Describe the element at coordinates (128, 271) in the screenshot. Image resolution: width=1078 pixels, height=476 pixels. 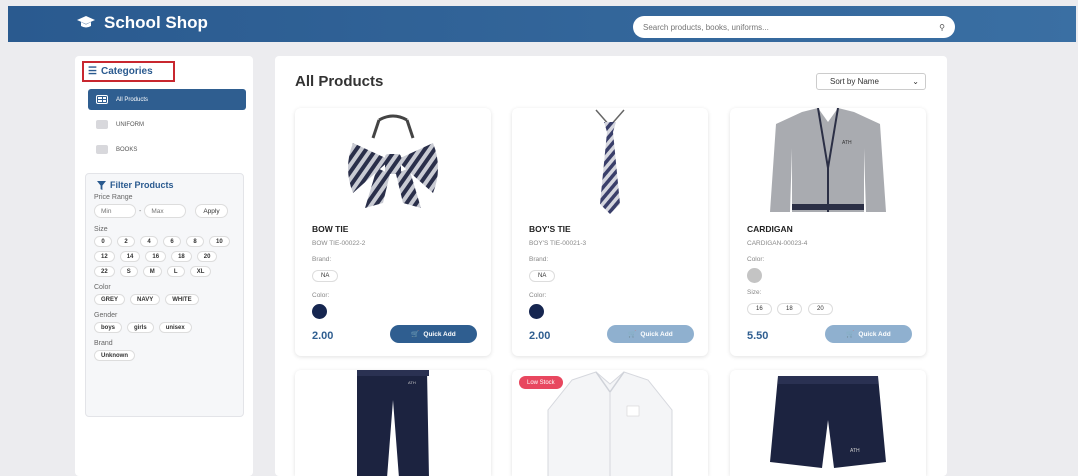
I see `size-chip: S` at that location.